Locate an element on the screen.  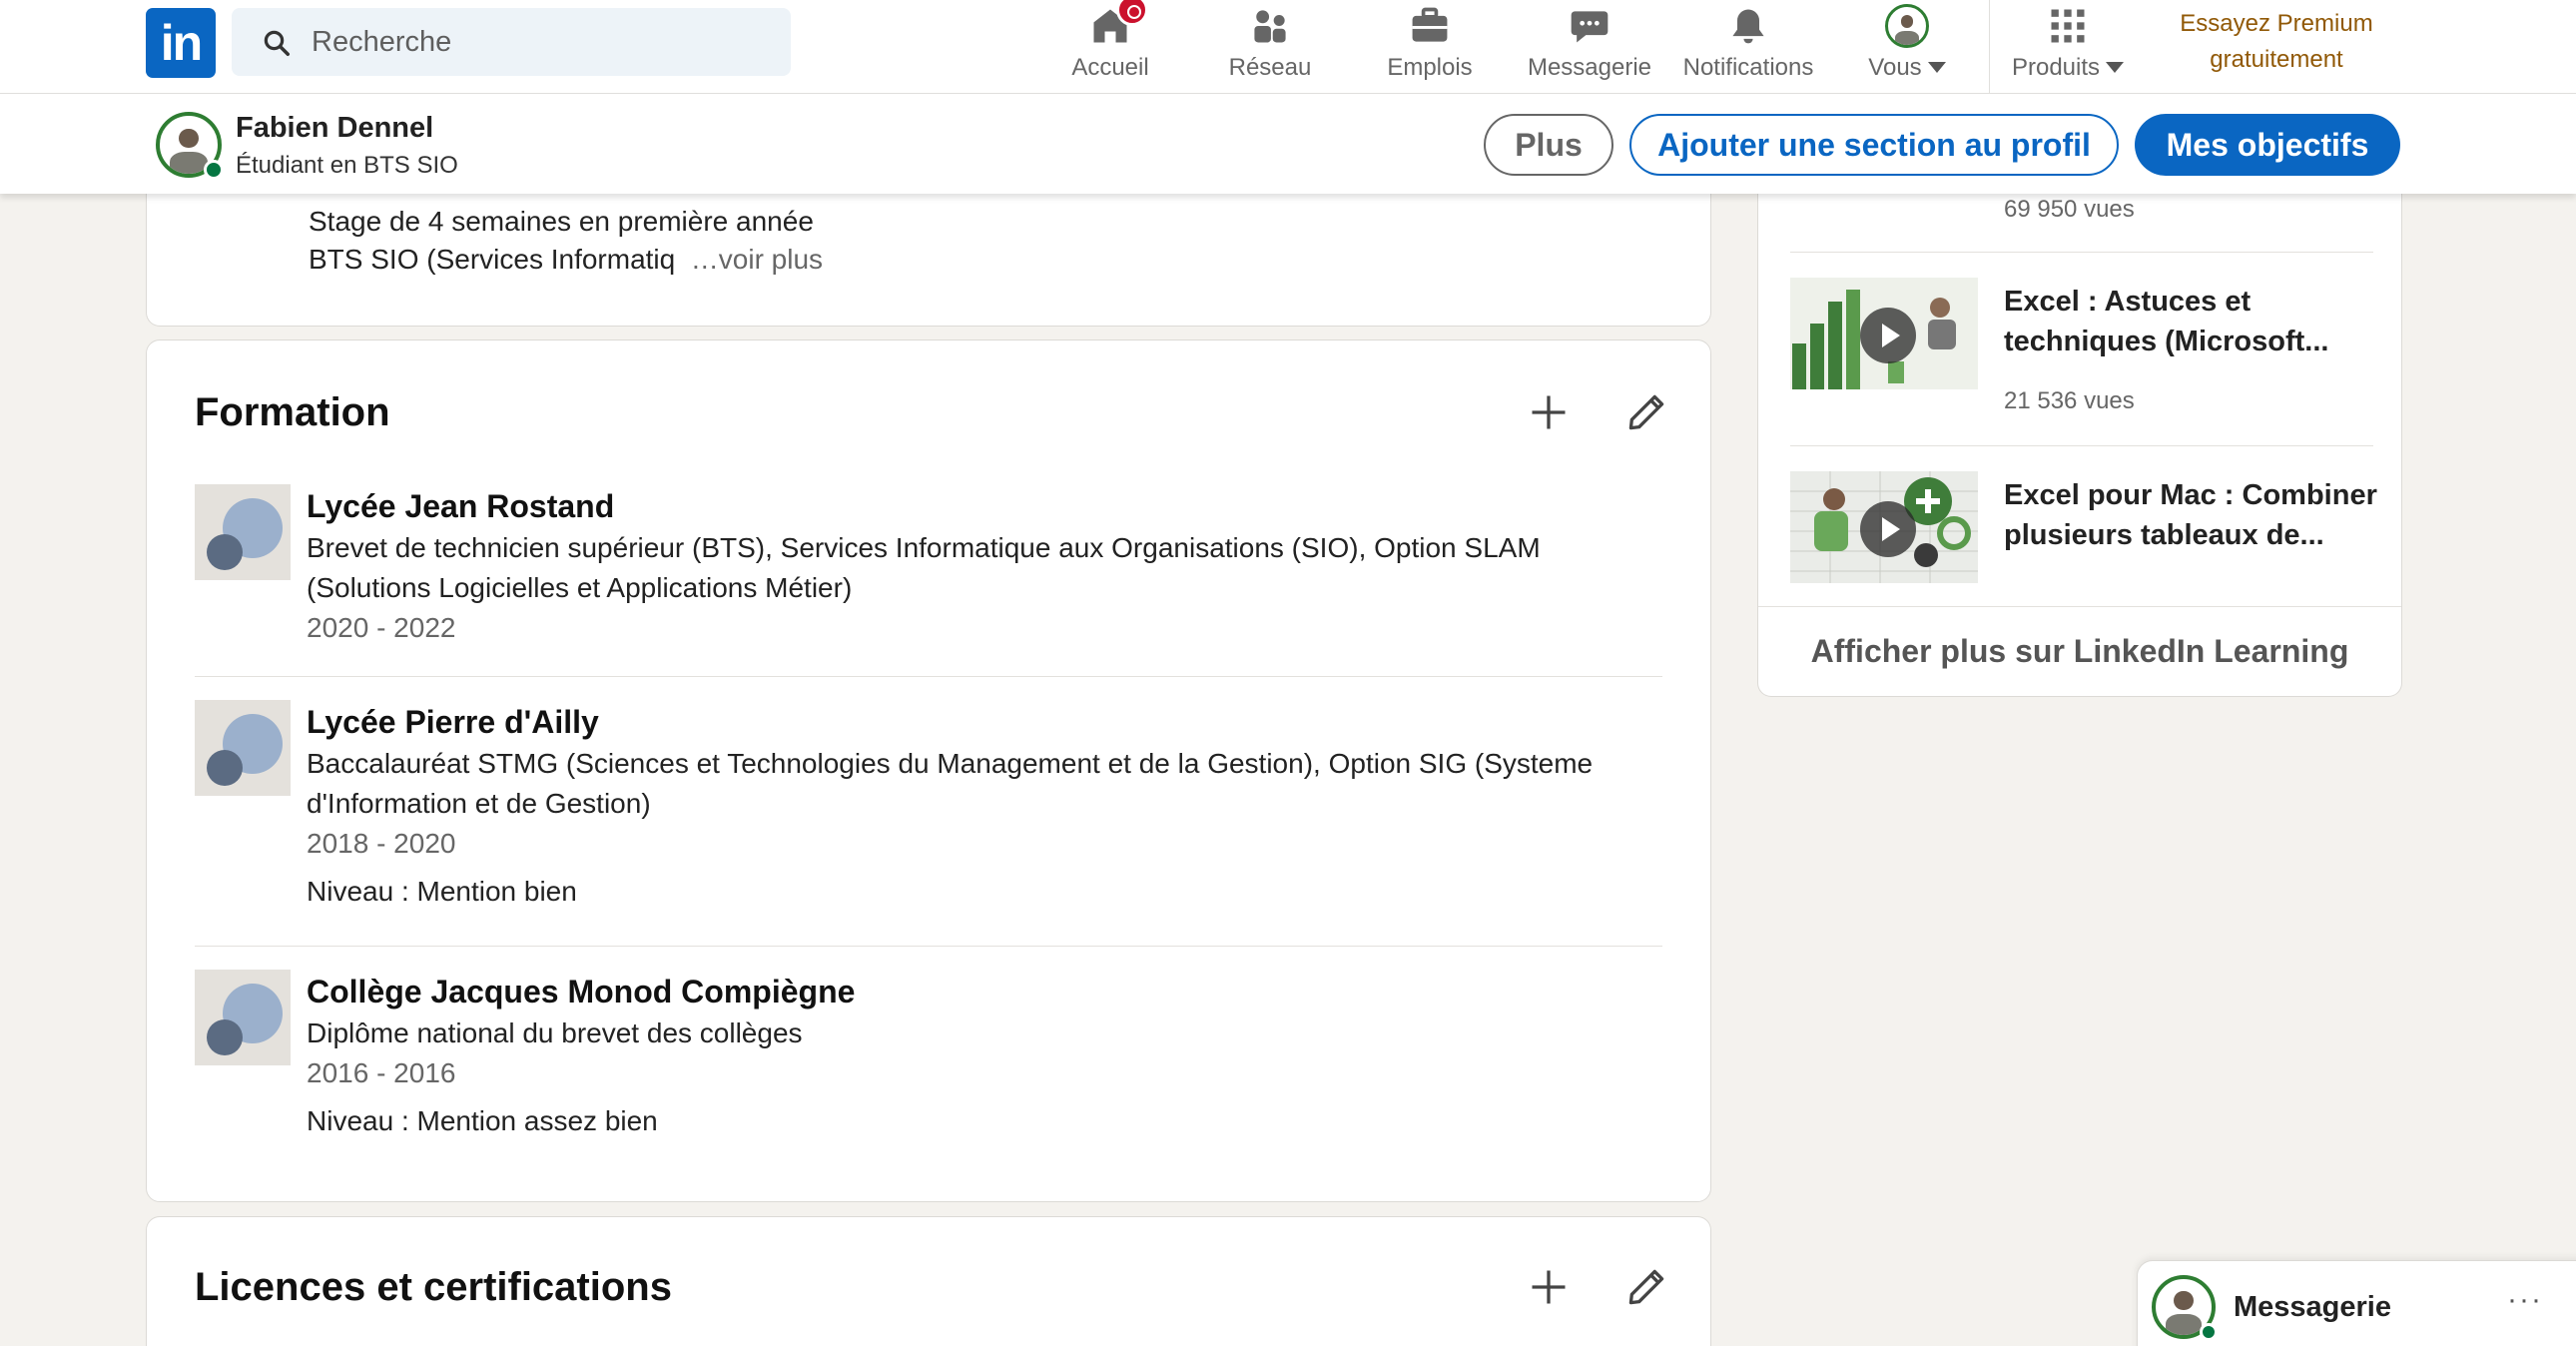
grid-icon is located at coordinates (2068, 26).